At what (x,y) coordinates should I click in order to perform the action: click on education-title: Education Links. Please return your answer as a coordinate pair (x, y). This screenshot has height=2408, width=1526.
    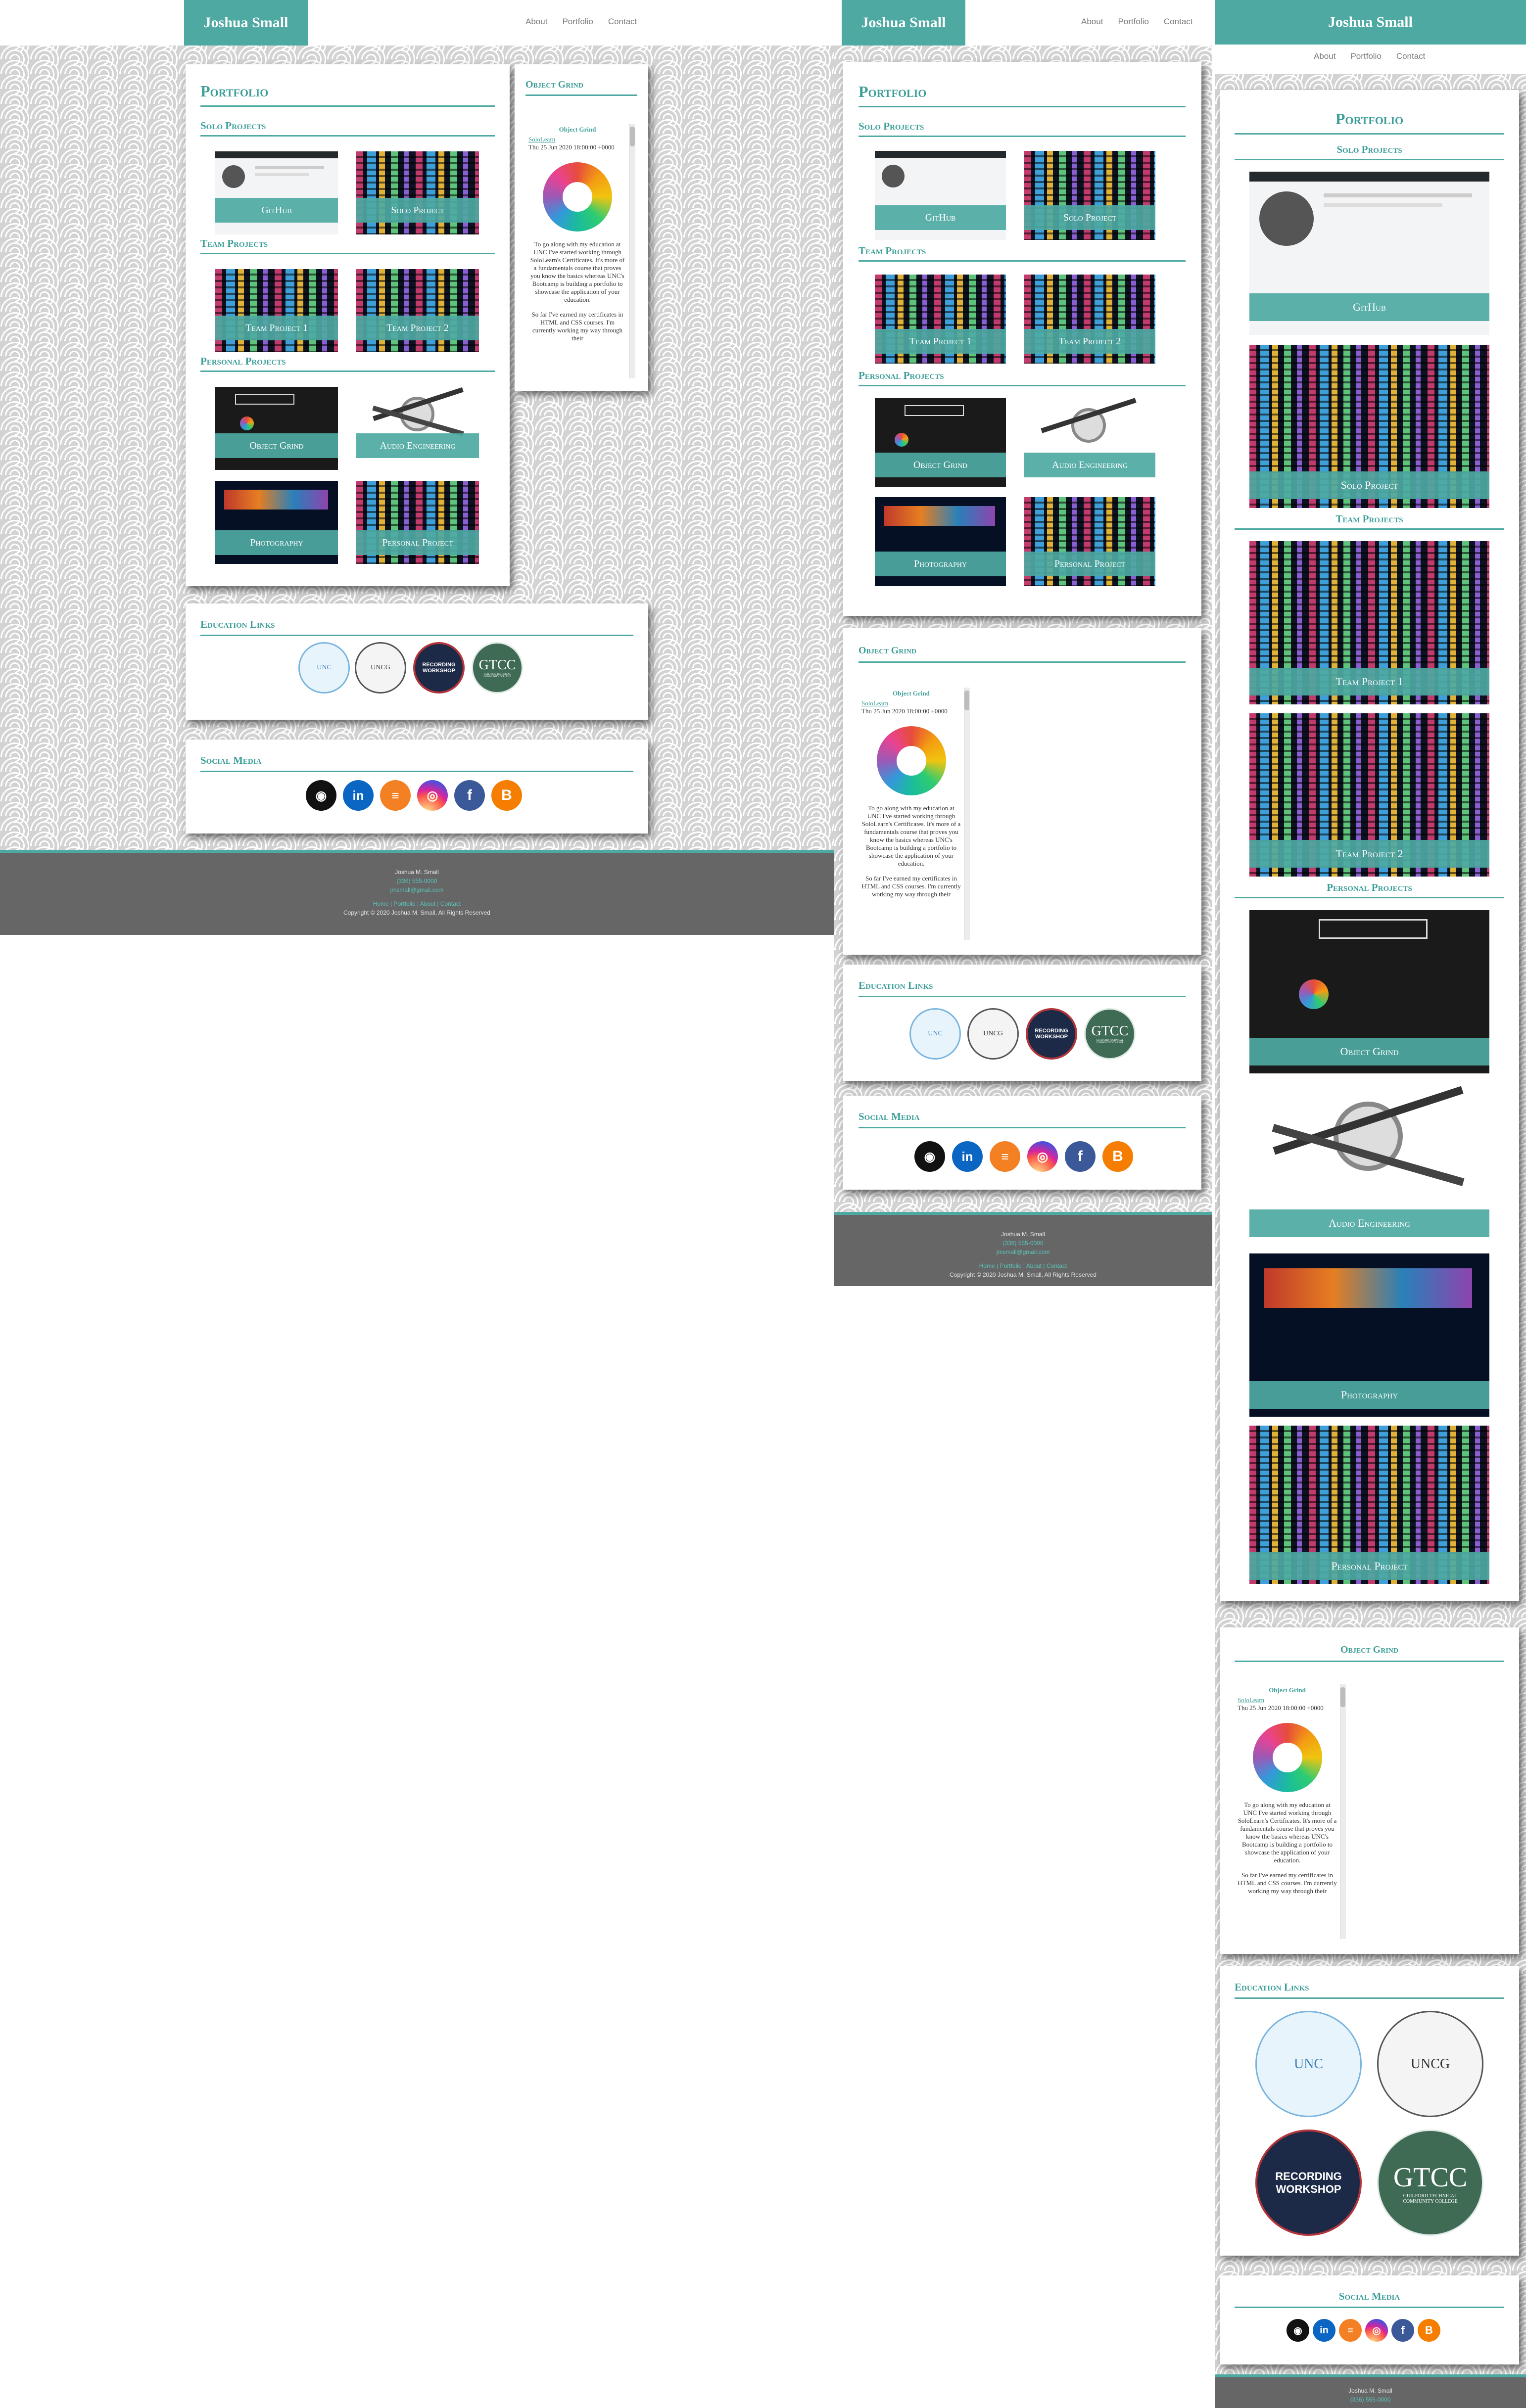
    Looking at the image, I should click on (1369, 1990).